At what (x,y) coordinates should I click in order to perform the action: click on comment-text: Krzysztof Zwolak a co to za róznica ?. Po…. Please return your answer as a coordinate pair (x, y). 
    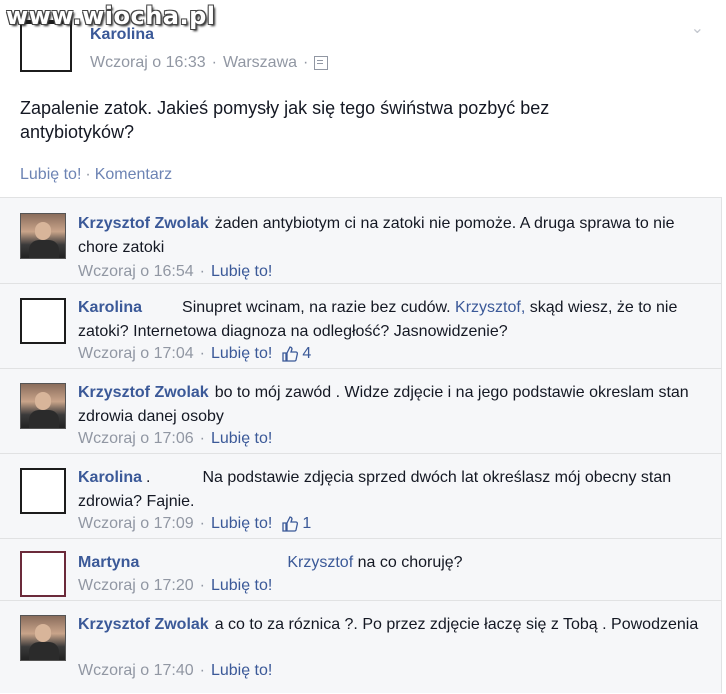
    Looking at the image, I should click on (388, 624).